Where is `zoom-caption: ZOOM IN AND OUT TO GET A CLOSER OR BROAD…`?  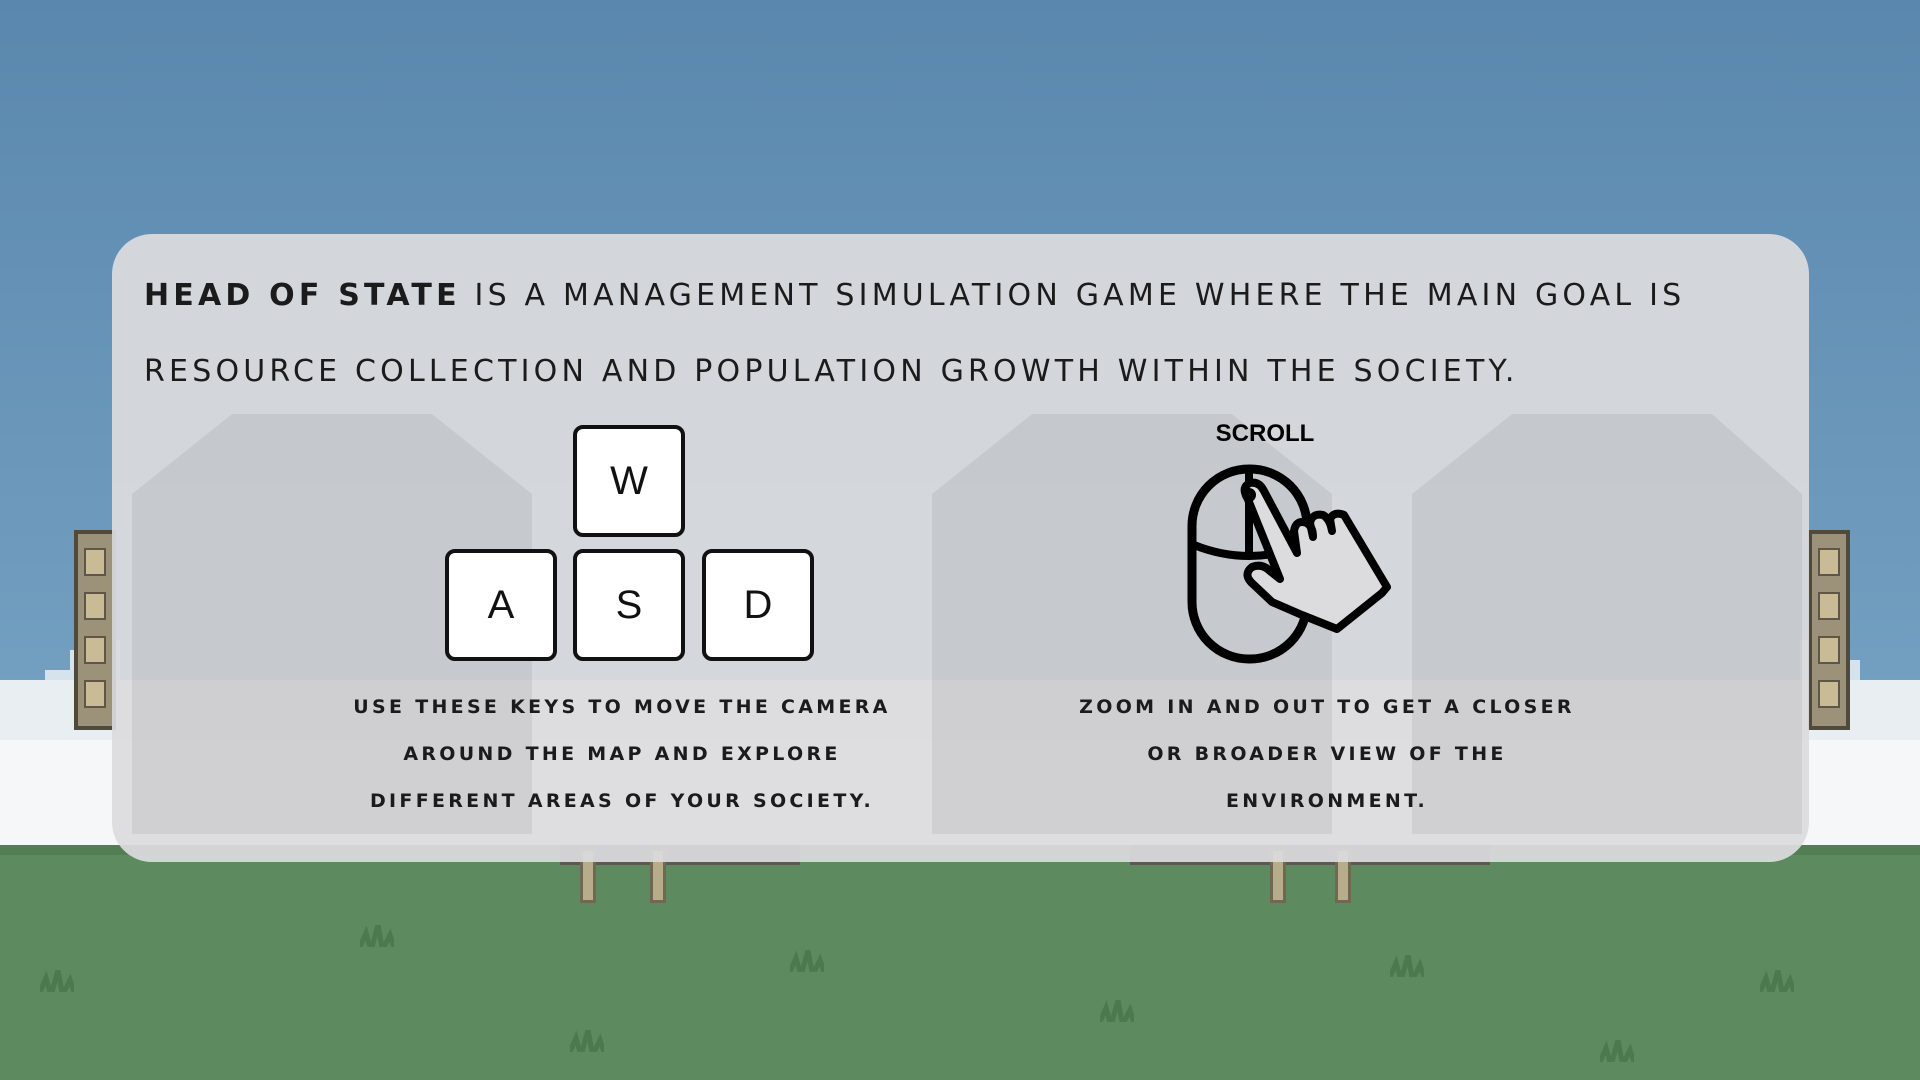 zoom-caption: ZOOM IN AND OUT TO GET A CLOSER OR BROAD… is located at coordinates (1327, 754).